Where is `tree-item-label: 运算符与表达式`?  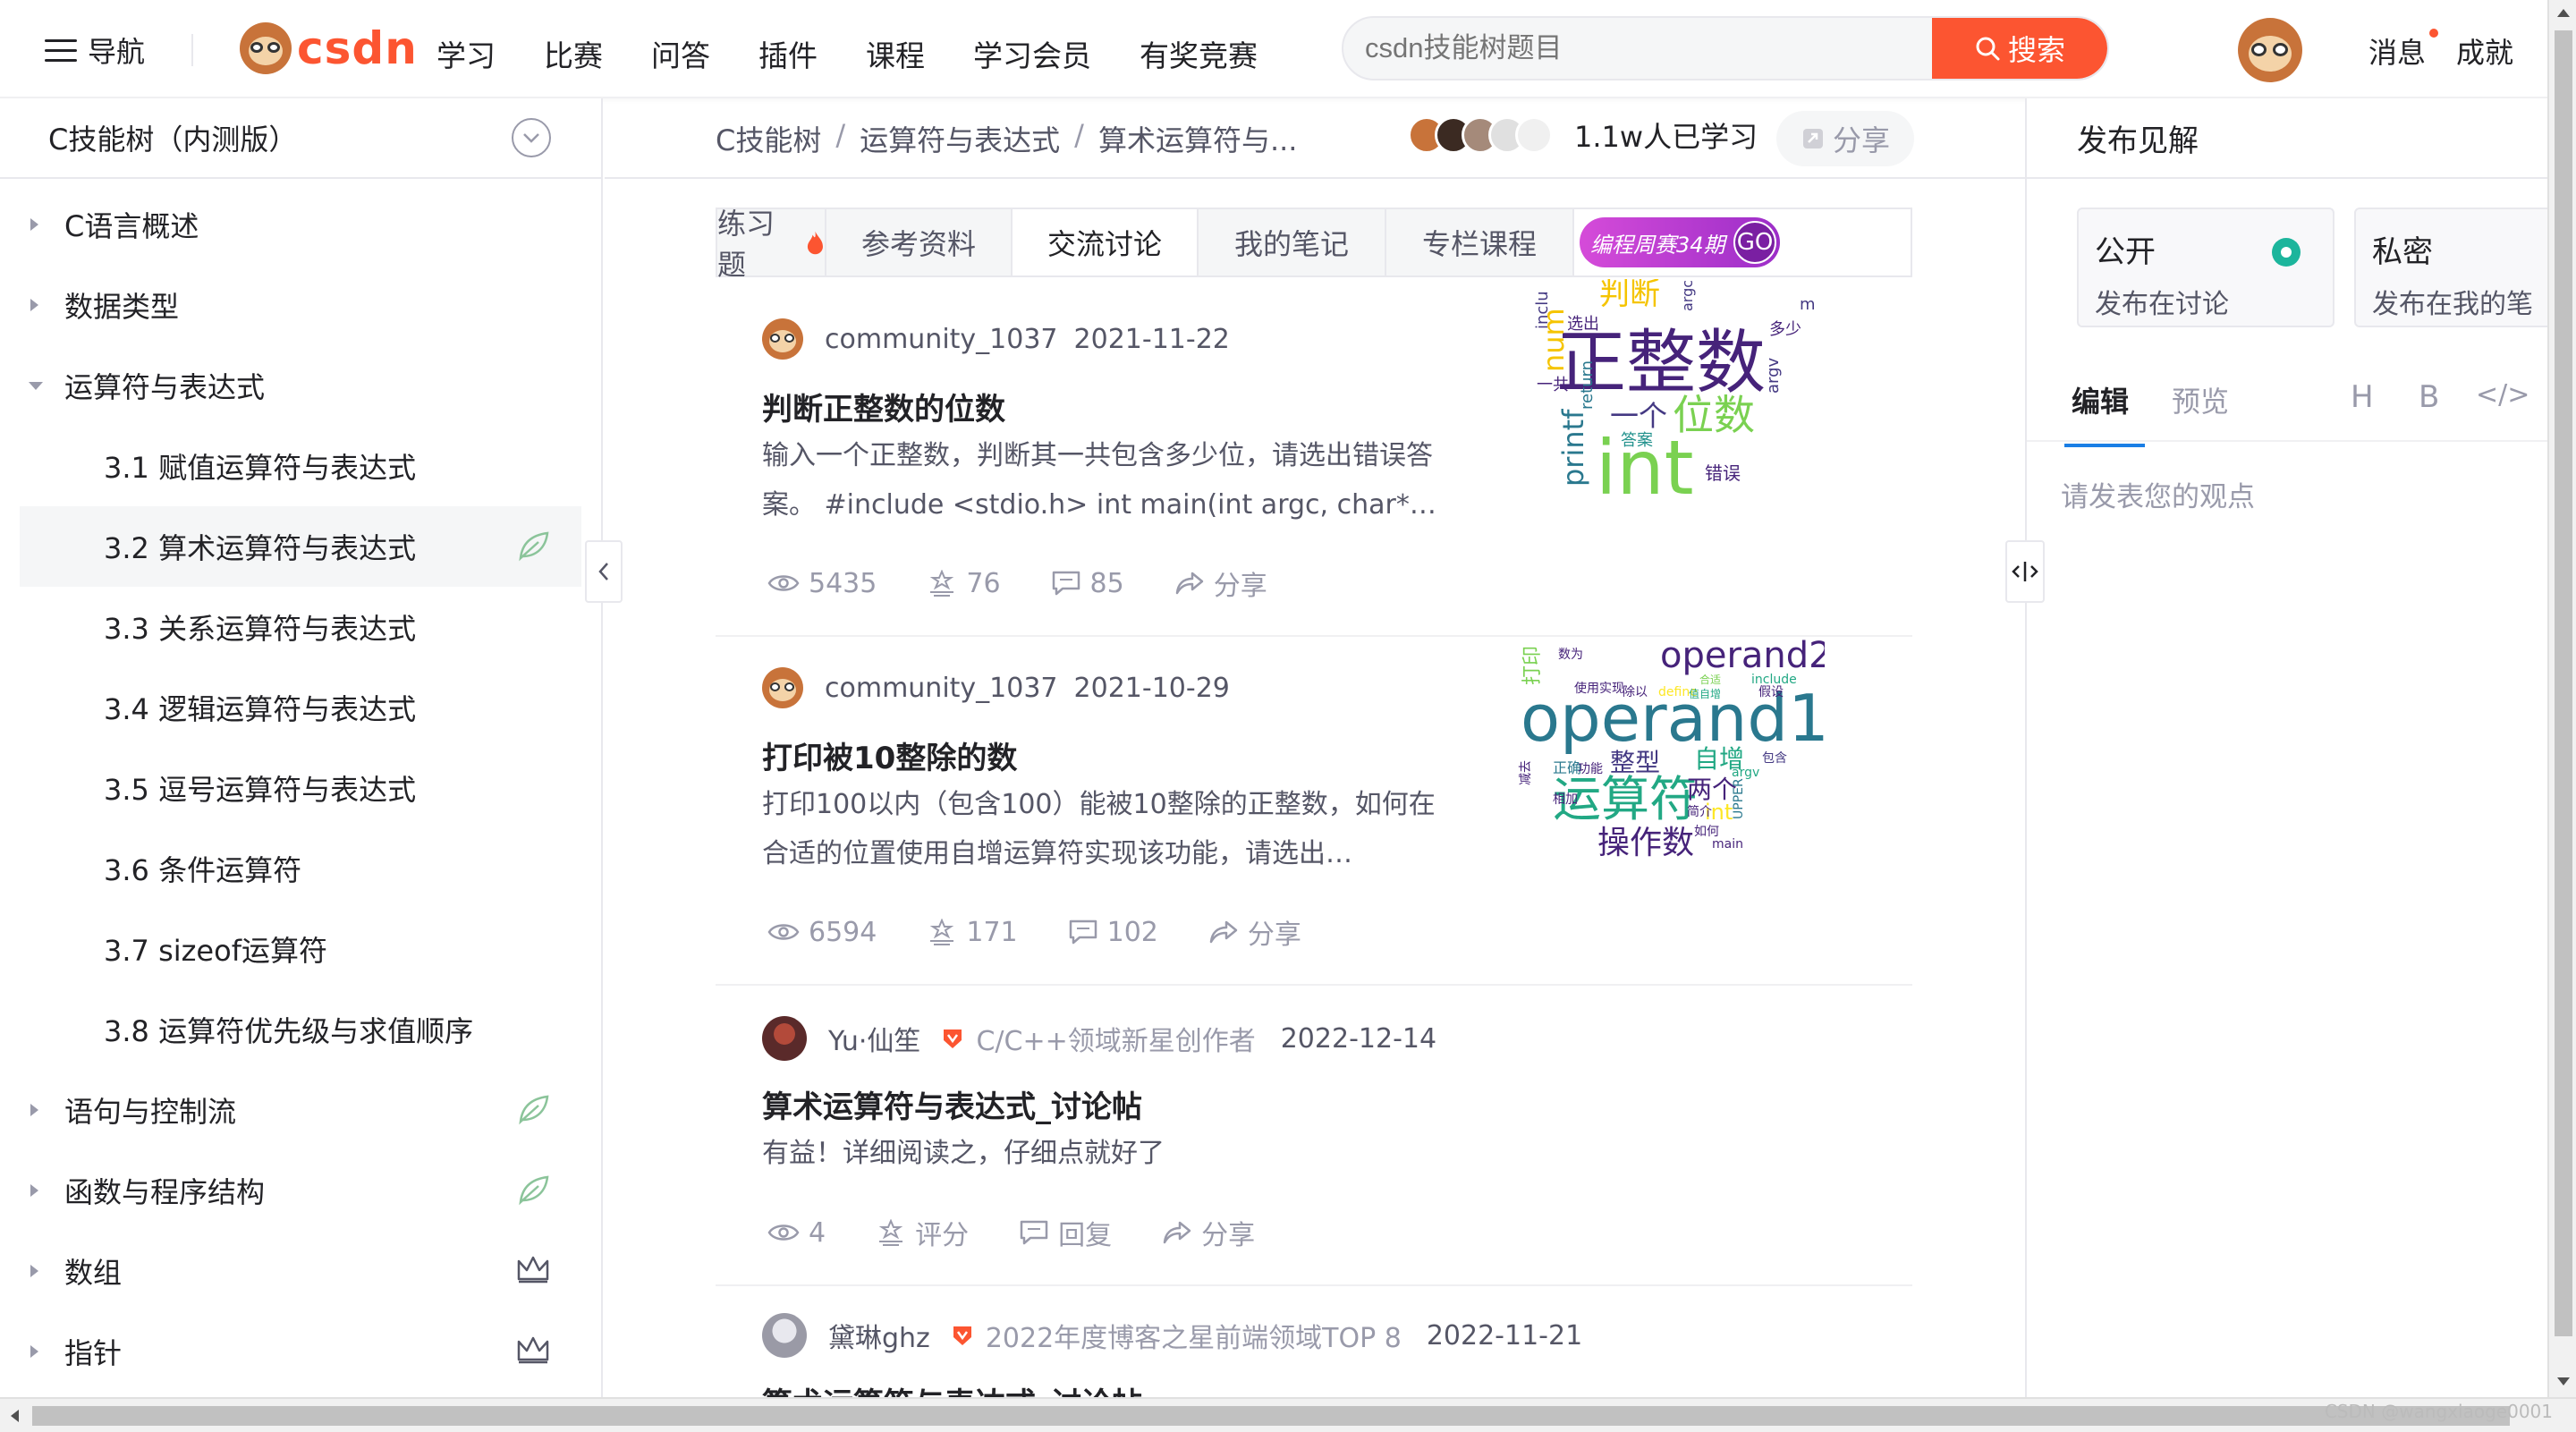
tree-item-label: 运算符与表达式 is located at coordinates (165, 387).